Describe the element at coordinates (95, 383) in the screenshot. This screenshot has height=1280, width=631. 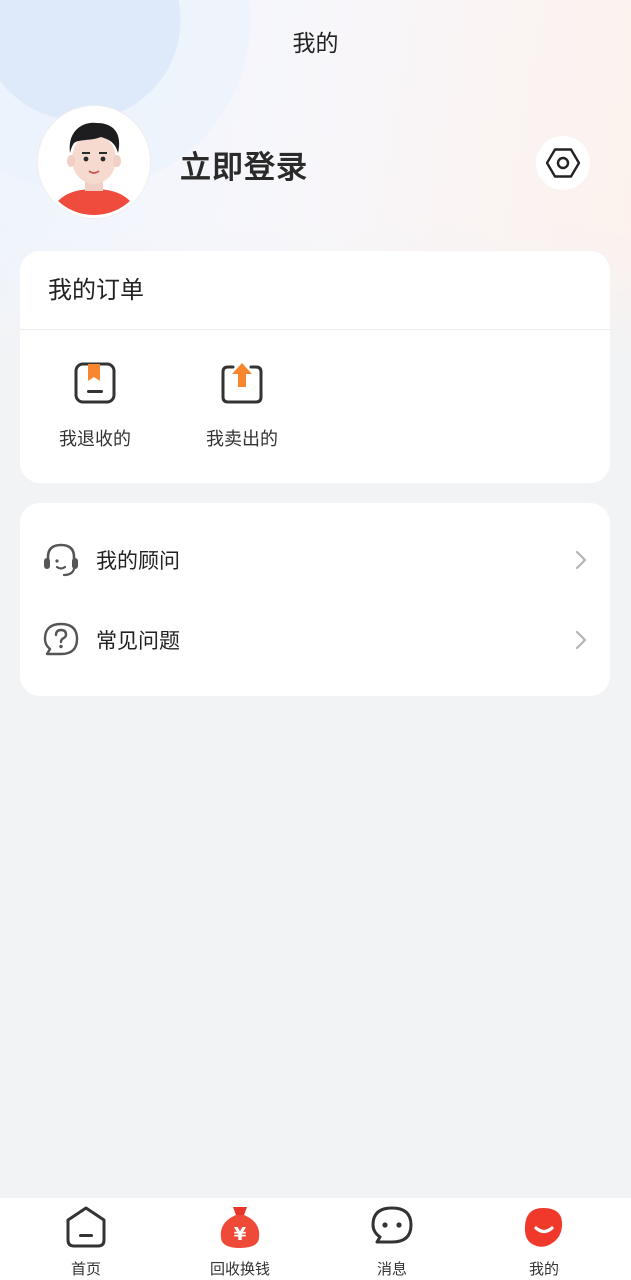
I see `return-box-icon` at that location.